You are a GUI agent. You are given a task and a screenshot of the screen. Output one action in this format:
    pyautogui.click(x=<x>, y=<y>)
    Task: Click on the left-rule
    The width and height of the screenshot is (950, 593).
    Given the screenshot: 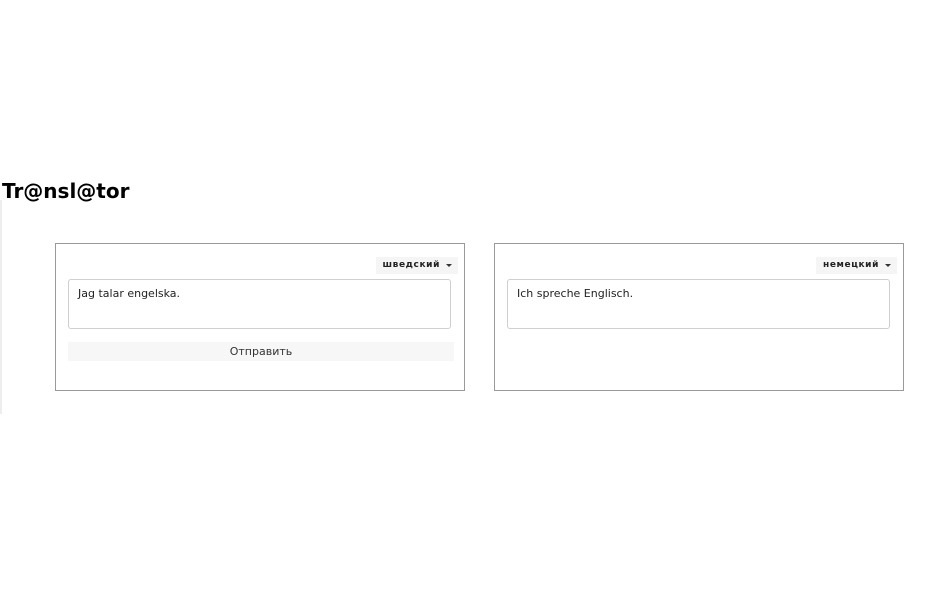 What is the action you would take?
    pyautogui.click(x=1, y=307)
    